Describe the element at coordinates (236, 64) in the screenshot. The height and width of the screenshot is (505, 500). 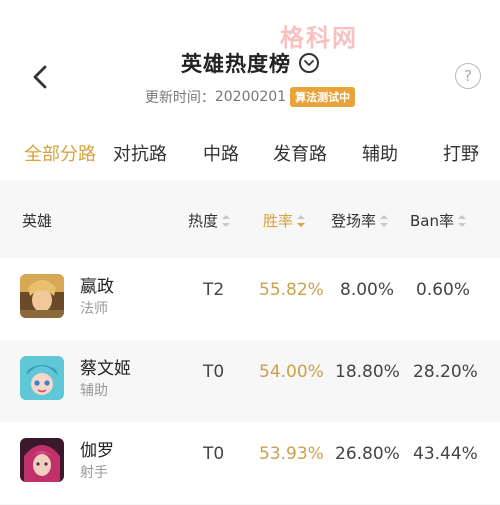
I see `page-title: 英雄热度榜` at that location.